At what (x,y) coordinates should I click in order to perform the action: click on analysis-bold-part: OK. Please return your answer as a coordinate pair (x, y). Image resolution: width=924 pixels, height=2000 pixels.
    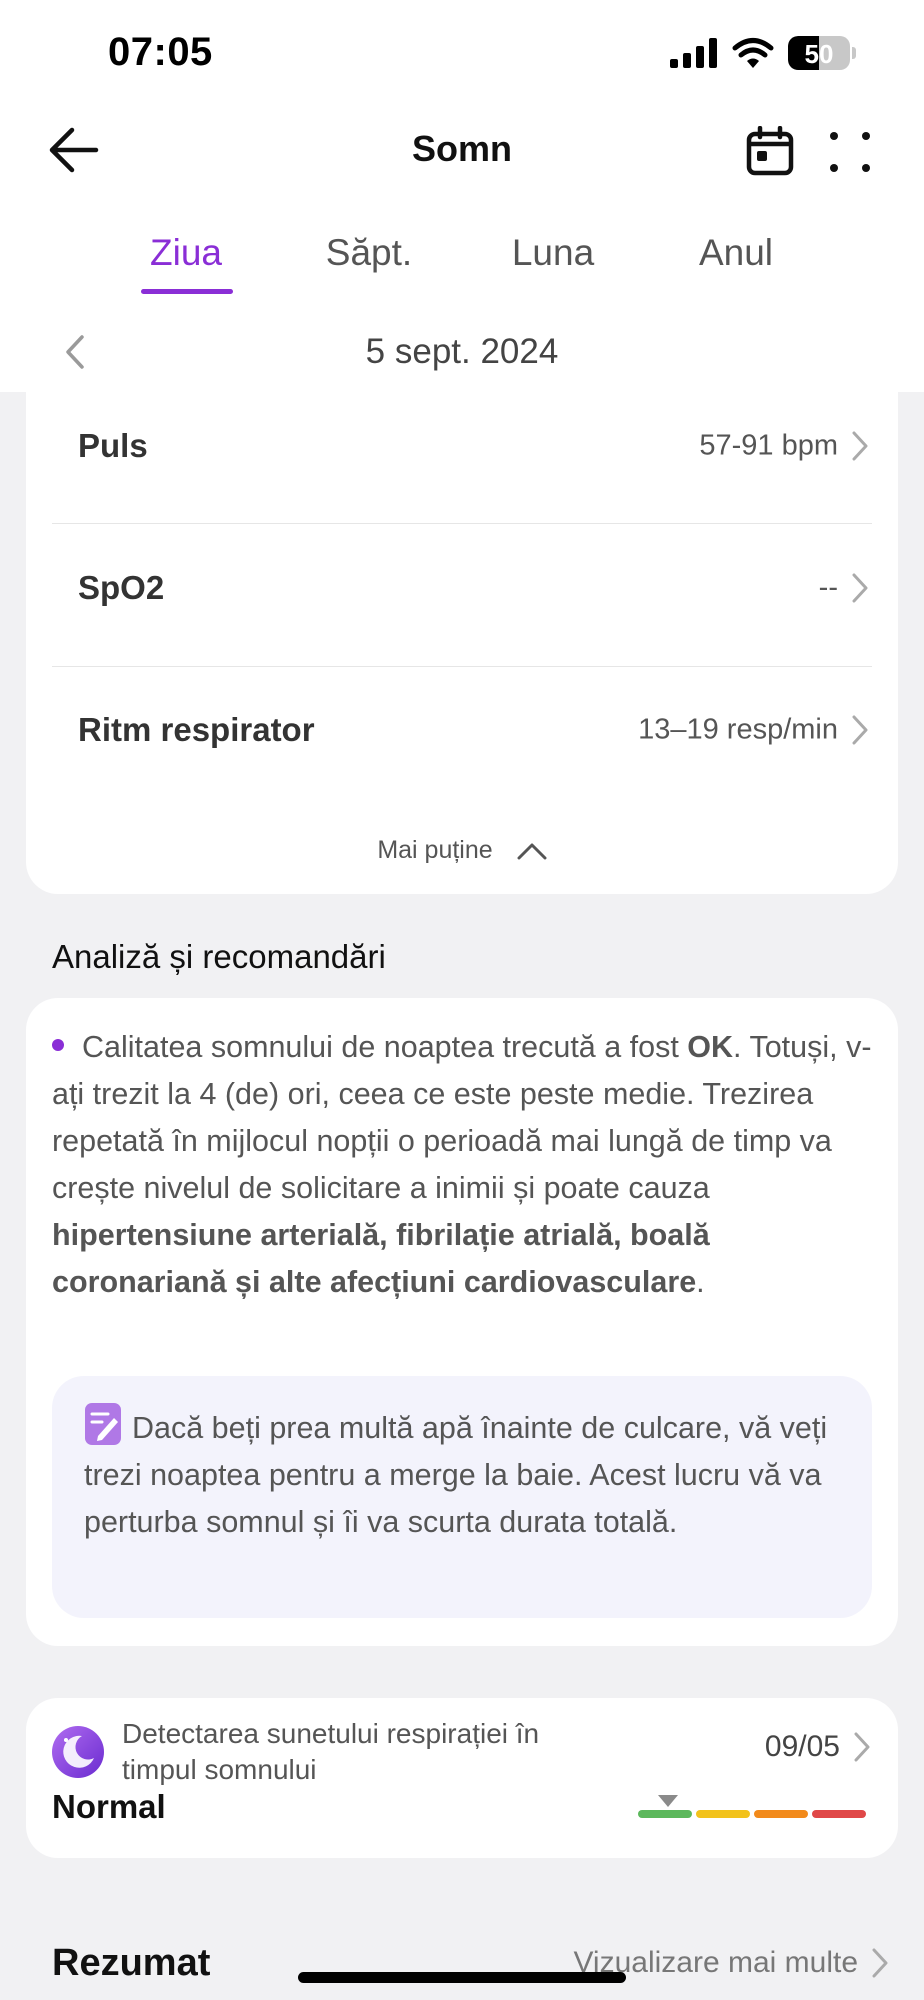
    Looking at the image, I should click on (710, 1047).